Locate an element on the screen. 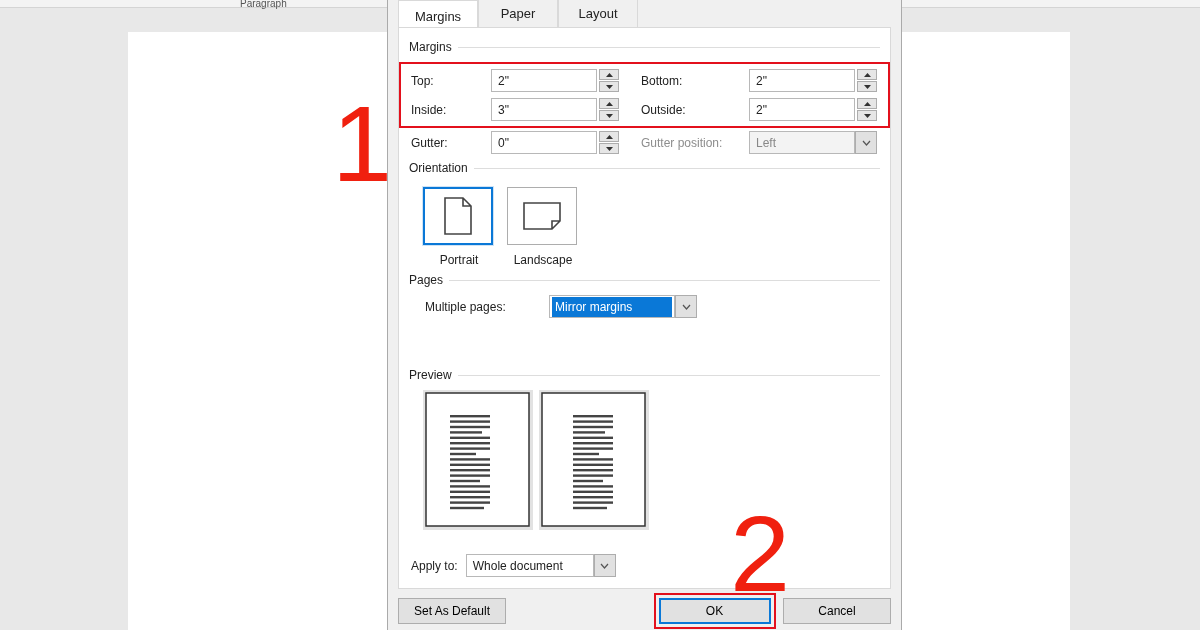  field-label: Apply to: is located at coordinates (434, 566).